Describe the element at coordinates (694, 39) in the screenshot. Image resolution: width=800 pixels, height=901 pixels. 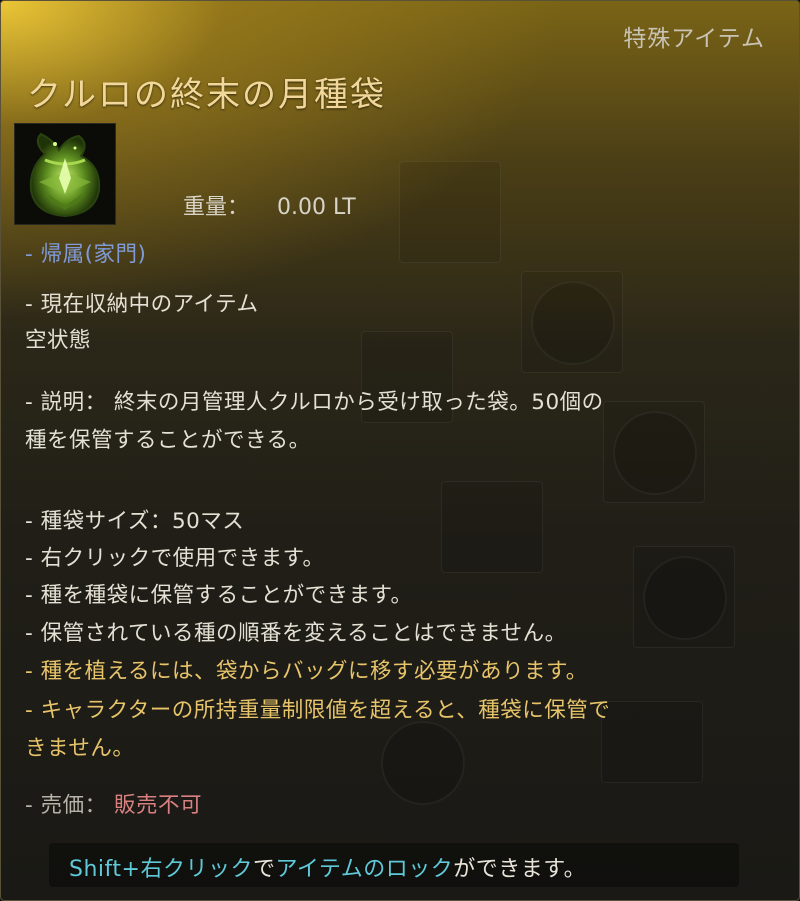
I see `item-category: 特殊アイテム` at that location.